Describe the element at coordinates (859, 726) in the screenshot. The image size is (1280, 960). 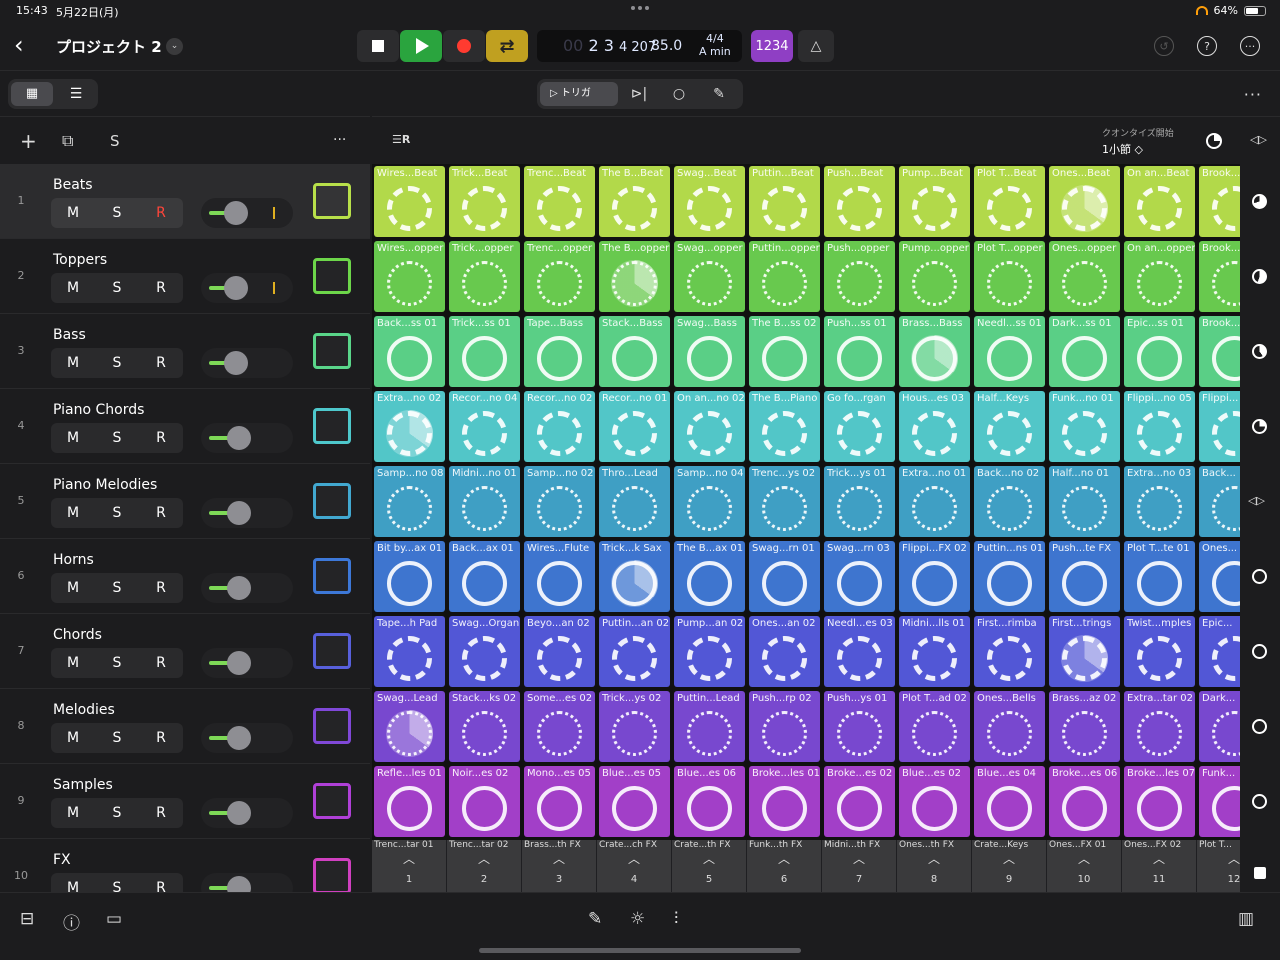
I see `clip-cell: Push...ys 01` at that location.